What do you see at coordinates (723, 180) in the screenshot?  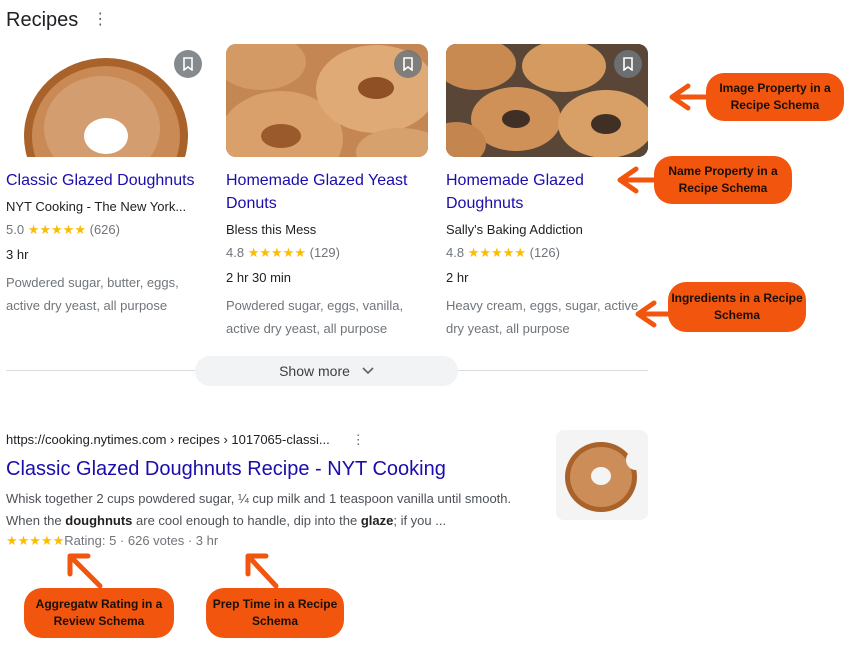 I see `callout-name-property: Name Property in a Recipe Schema` at bounding box center [723, 180].